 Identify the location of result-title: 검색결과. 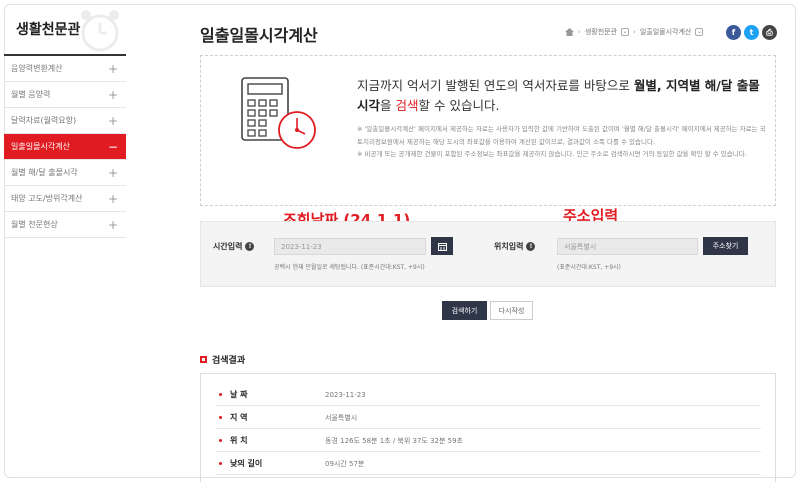
(222, 359).